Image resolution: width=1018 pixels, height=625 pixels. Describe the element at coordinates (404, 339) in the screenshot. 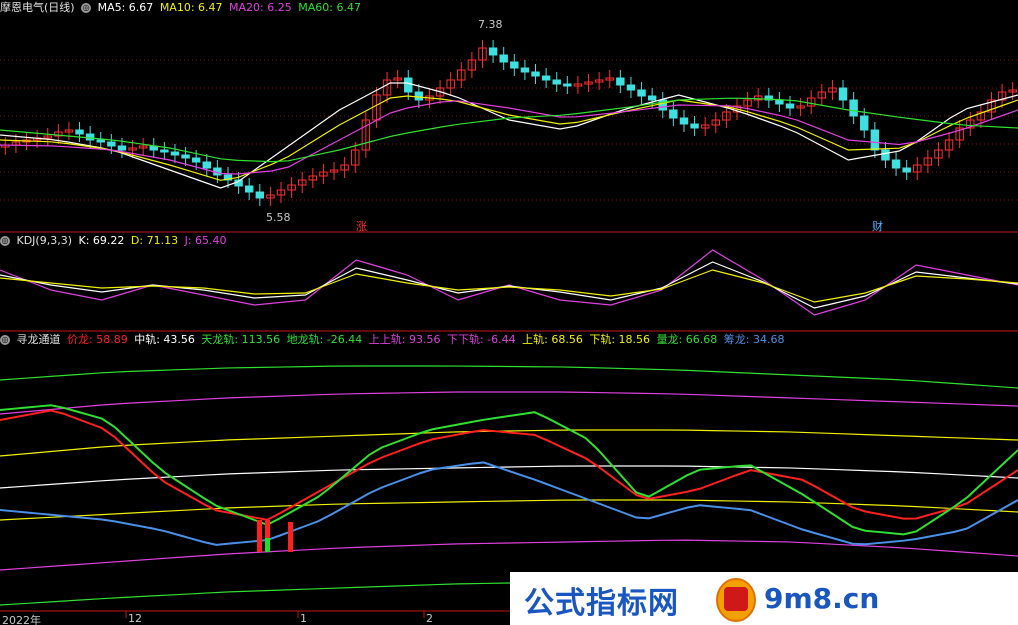

I see `shangshang-label: 上上轨: 93.56` at that location.